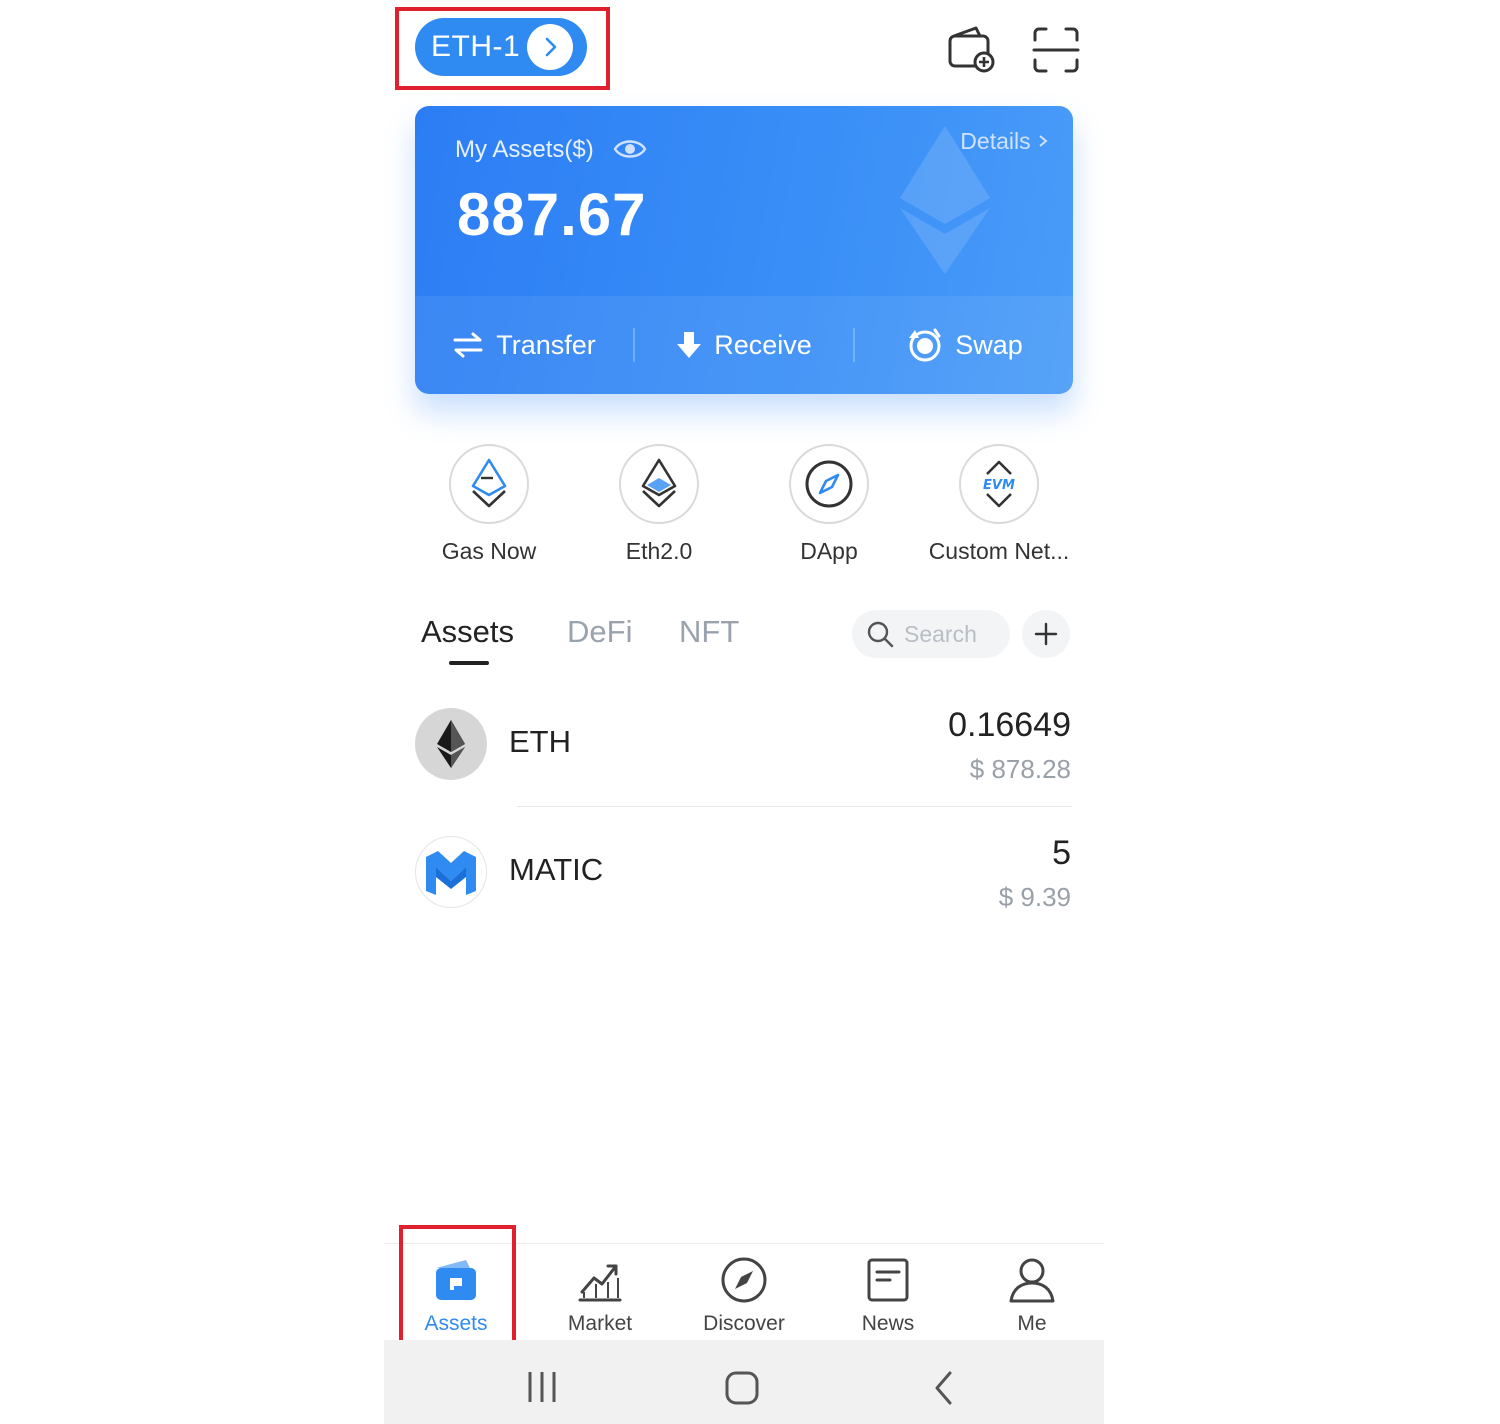 Image resolution: width=1500 pixels, height=1424 pixels. I want to click on search-input, so click(954, 634).